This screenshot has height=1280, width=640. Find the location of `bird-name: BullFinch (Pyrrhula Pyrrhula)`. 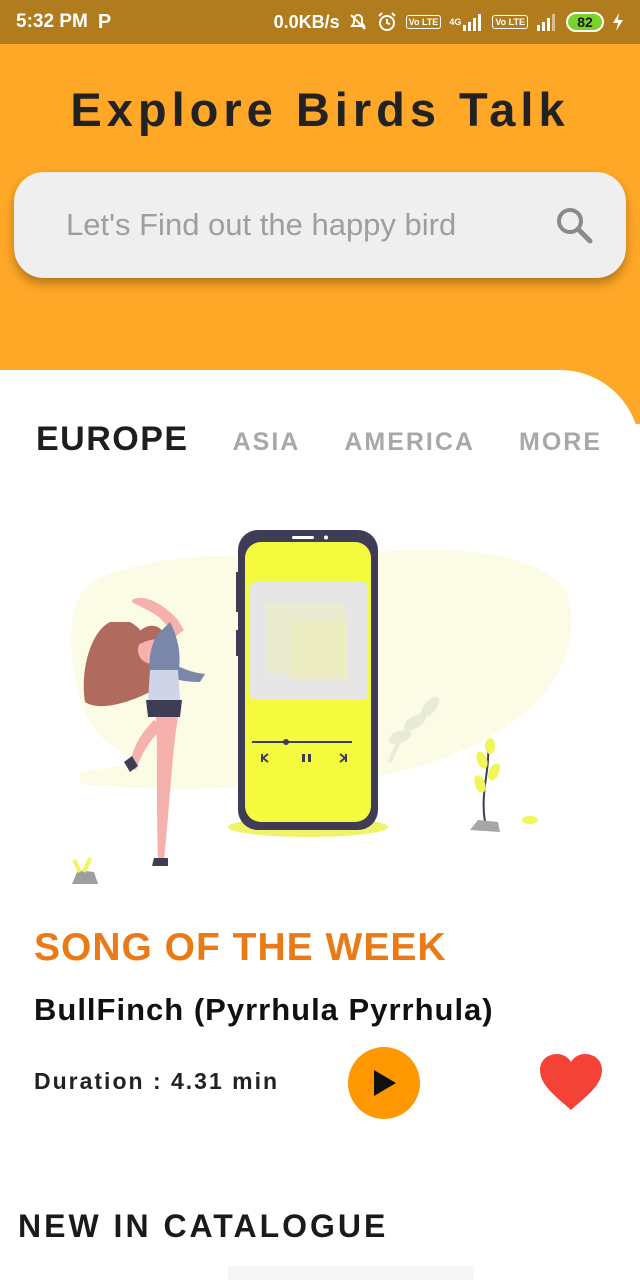

bird-name: BullFinch (Pyrrhula Pyrrhula) is located at coordinates (264, 1009).